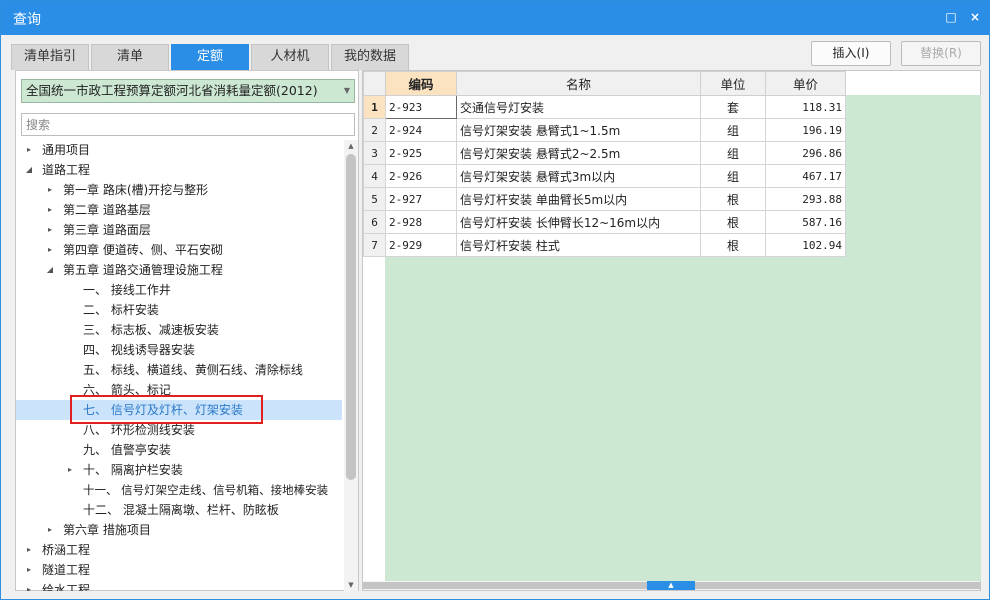 This screenshot has width=990, height=600. Describe the element at coordinates (975, 17) in the screenshot. I see `close-icon: ×` at that location.